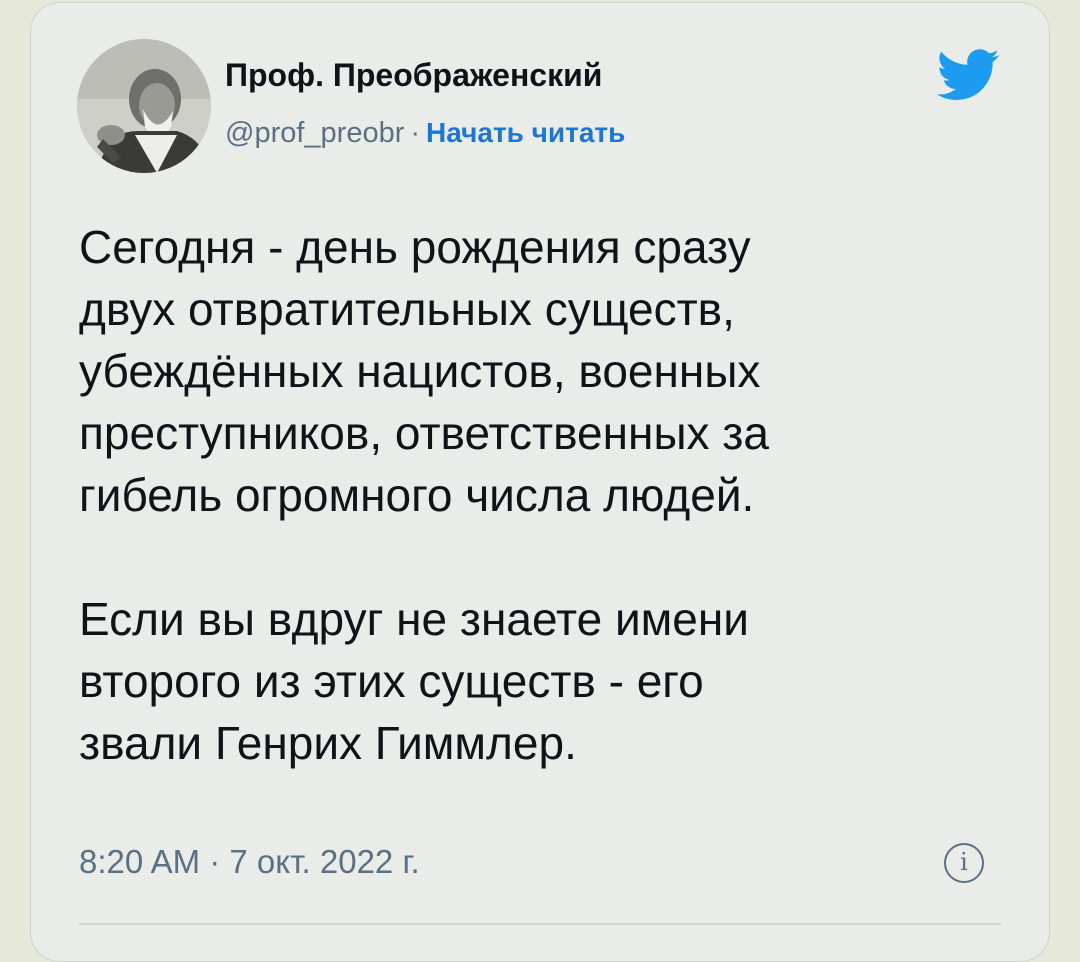 This screenshot has height=962, width=1080. Describe the element at coordinates (540, 924) in the screenshot. I see `divider` at that location.